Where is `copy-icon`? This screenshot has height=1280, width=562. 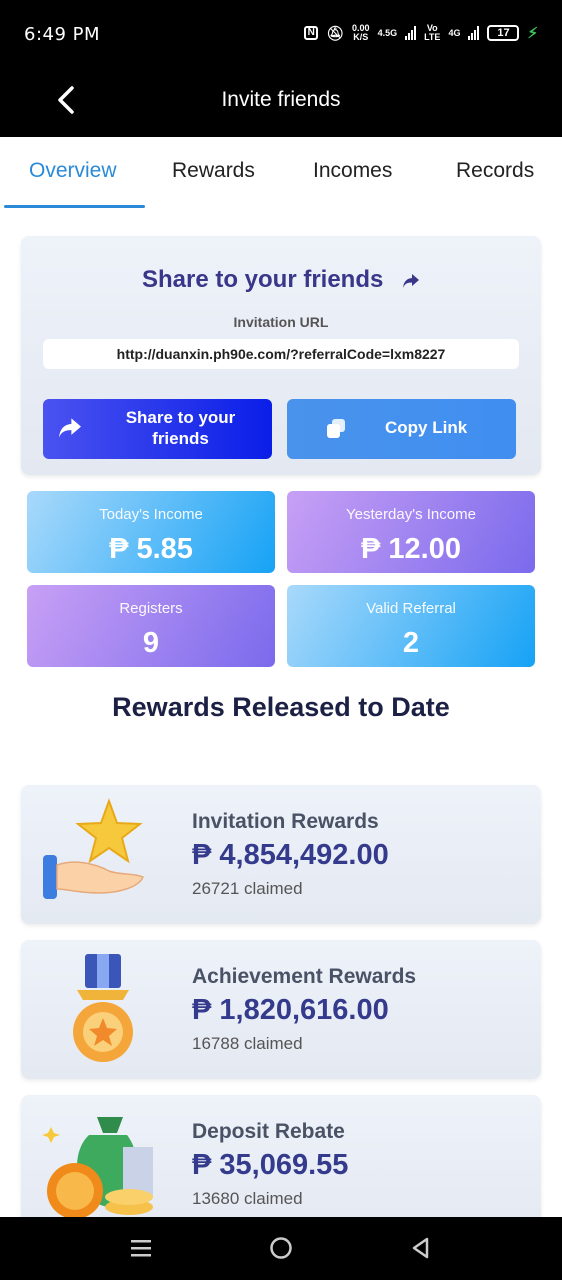 copy-icon is located at coordinates (336, 428).